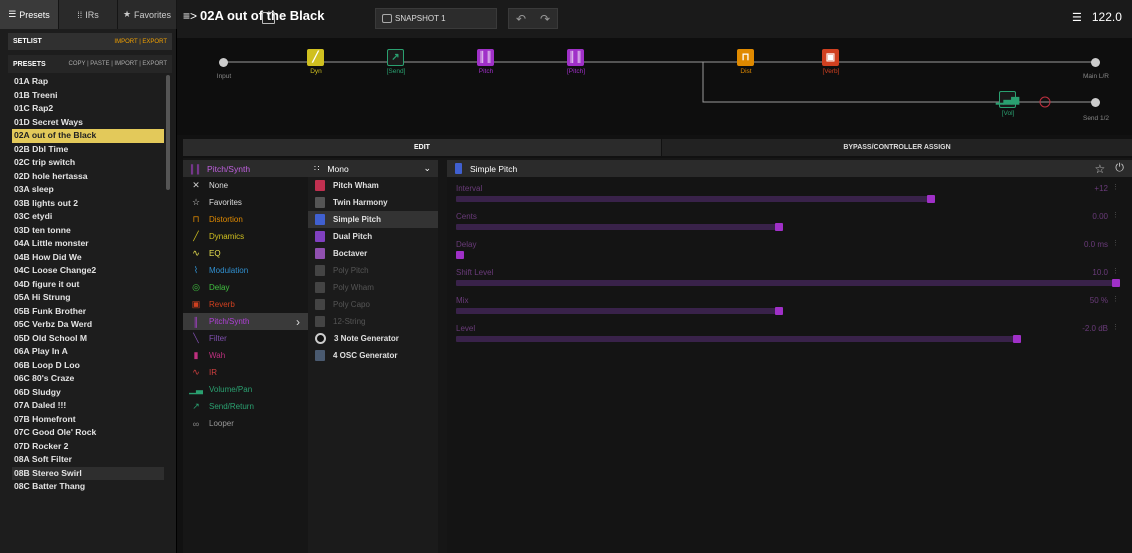  Describe the element at coordinates (88, 487) in the screenshot. I see `preset-item: 08C Batter Thang` at that location.